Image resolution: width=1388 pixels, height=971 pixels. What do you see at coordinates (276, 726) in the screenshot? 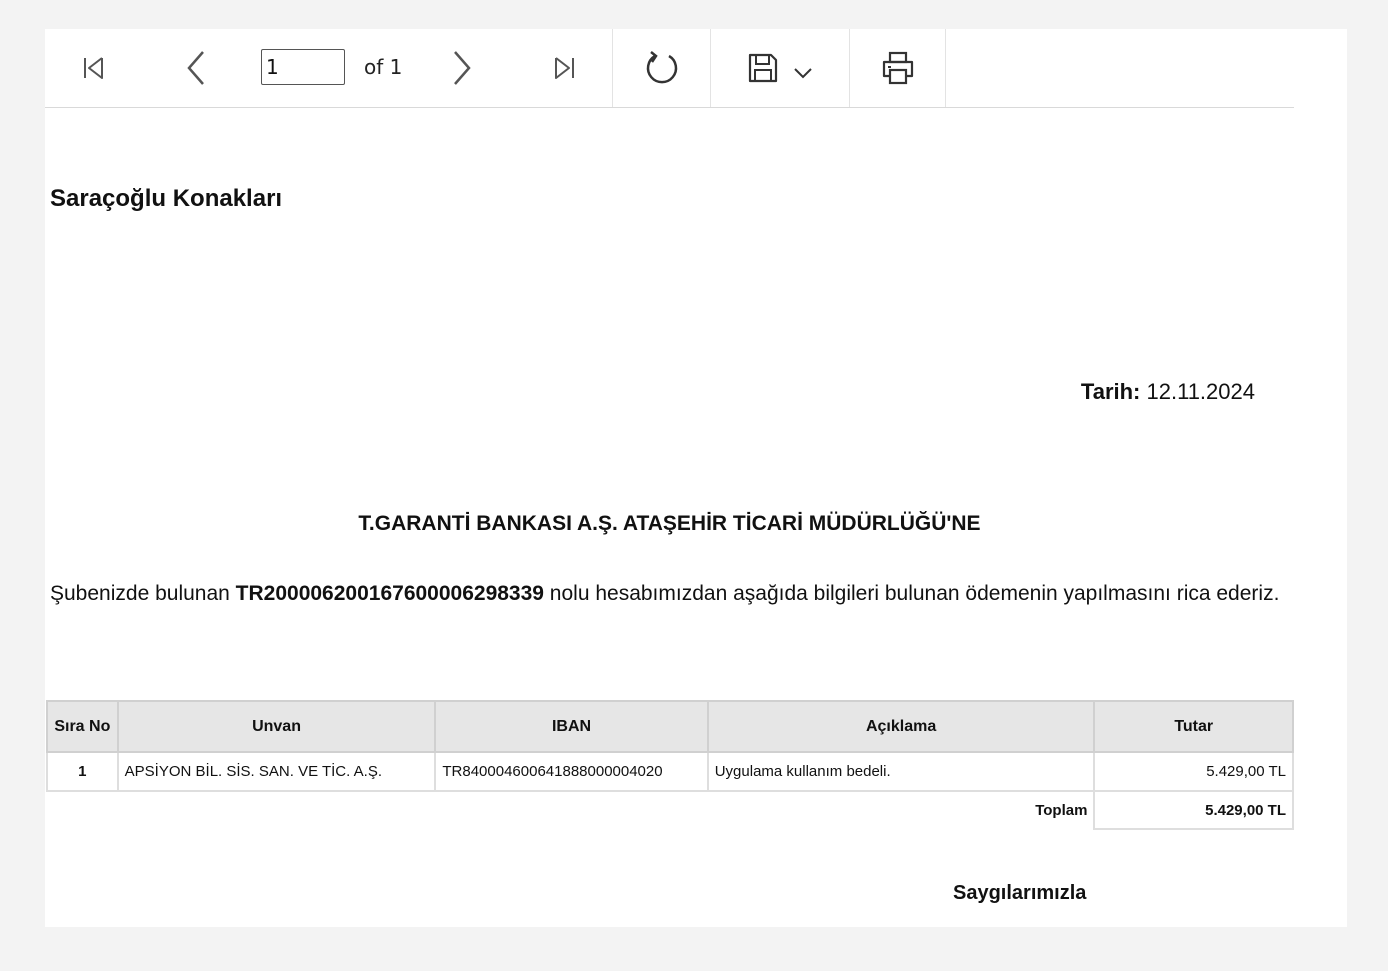
I see `header-unvan: Unvan` at bounding box center [276, 726].